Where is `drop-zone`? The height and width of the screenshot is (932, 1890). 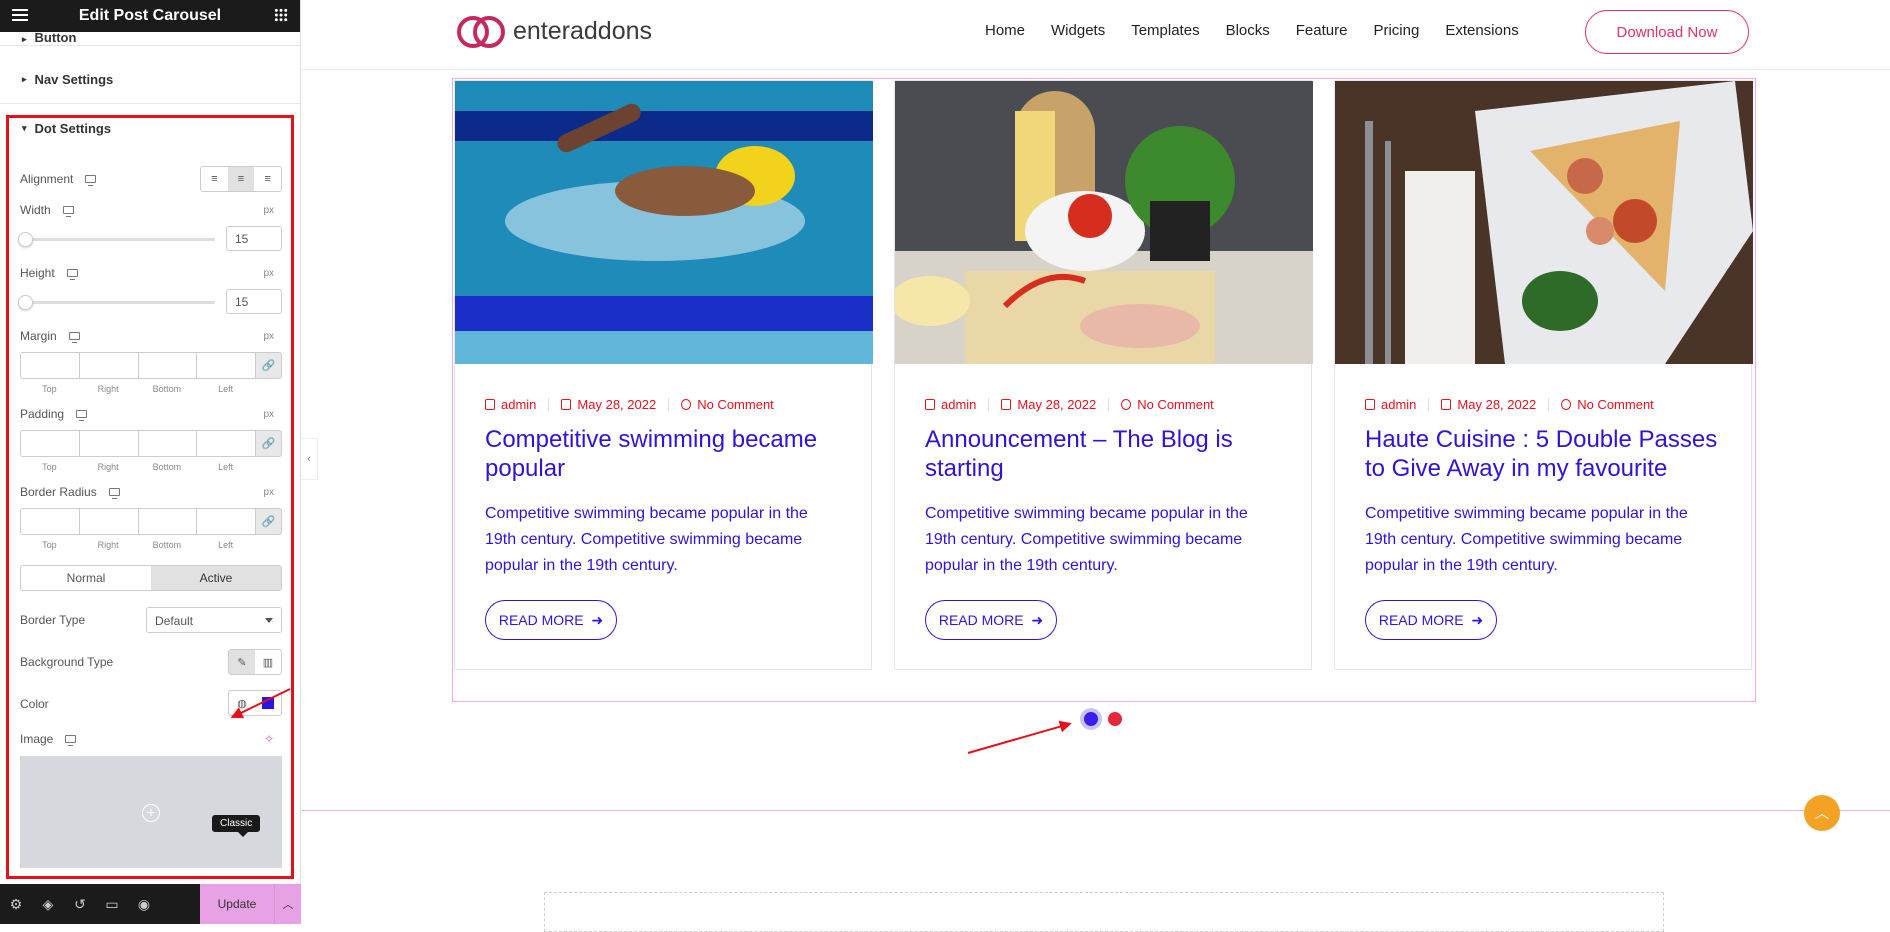 drop-zone is located at coordinates (1104, 912).